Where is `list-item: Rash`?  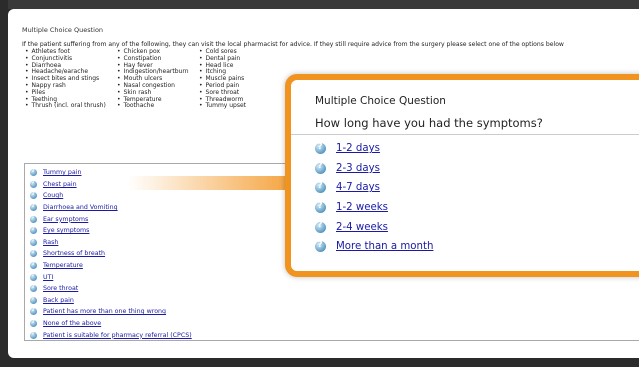 list-item: Rash is located at coordinates (111, 243).